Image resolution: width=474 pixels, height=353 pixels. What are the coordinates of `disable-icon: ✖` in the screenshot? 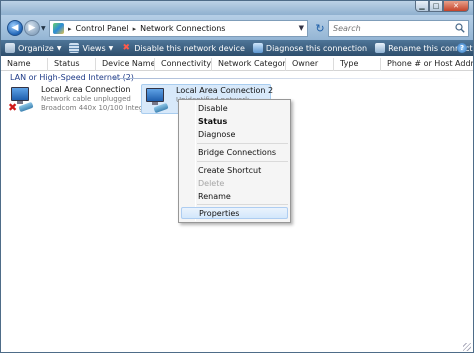 It's located at (126, 48).